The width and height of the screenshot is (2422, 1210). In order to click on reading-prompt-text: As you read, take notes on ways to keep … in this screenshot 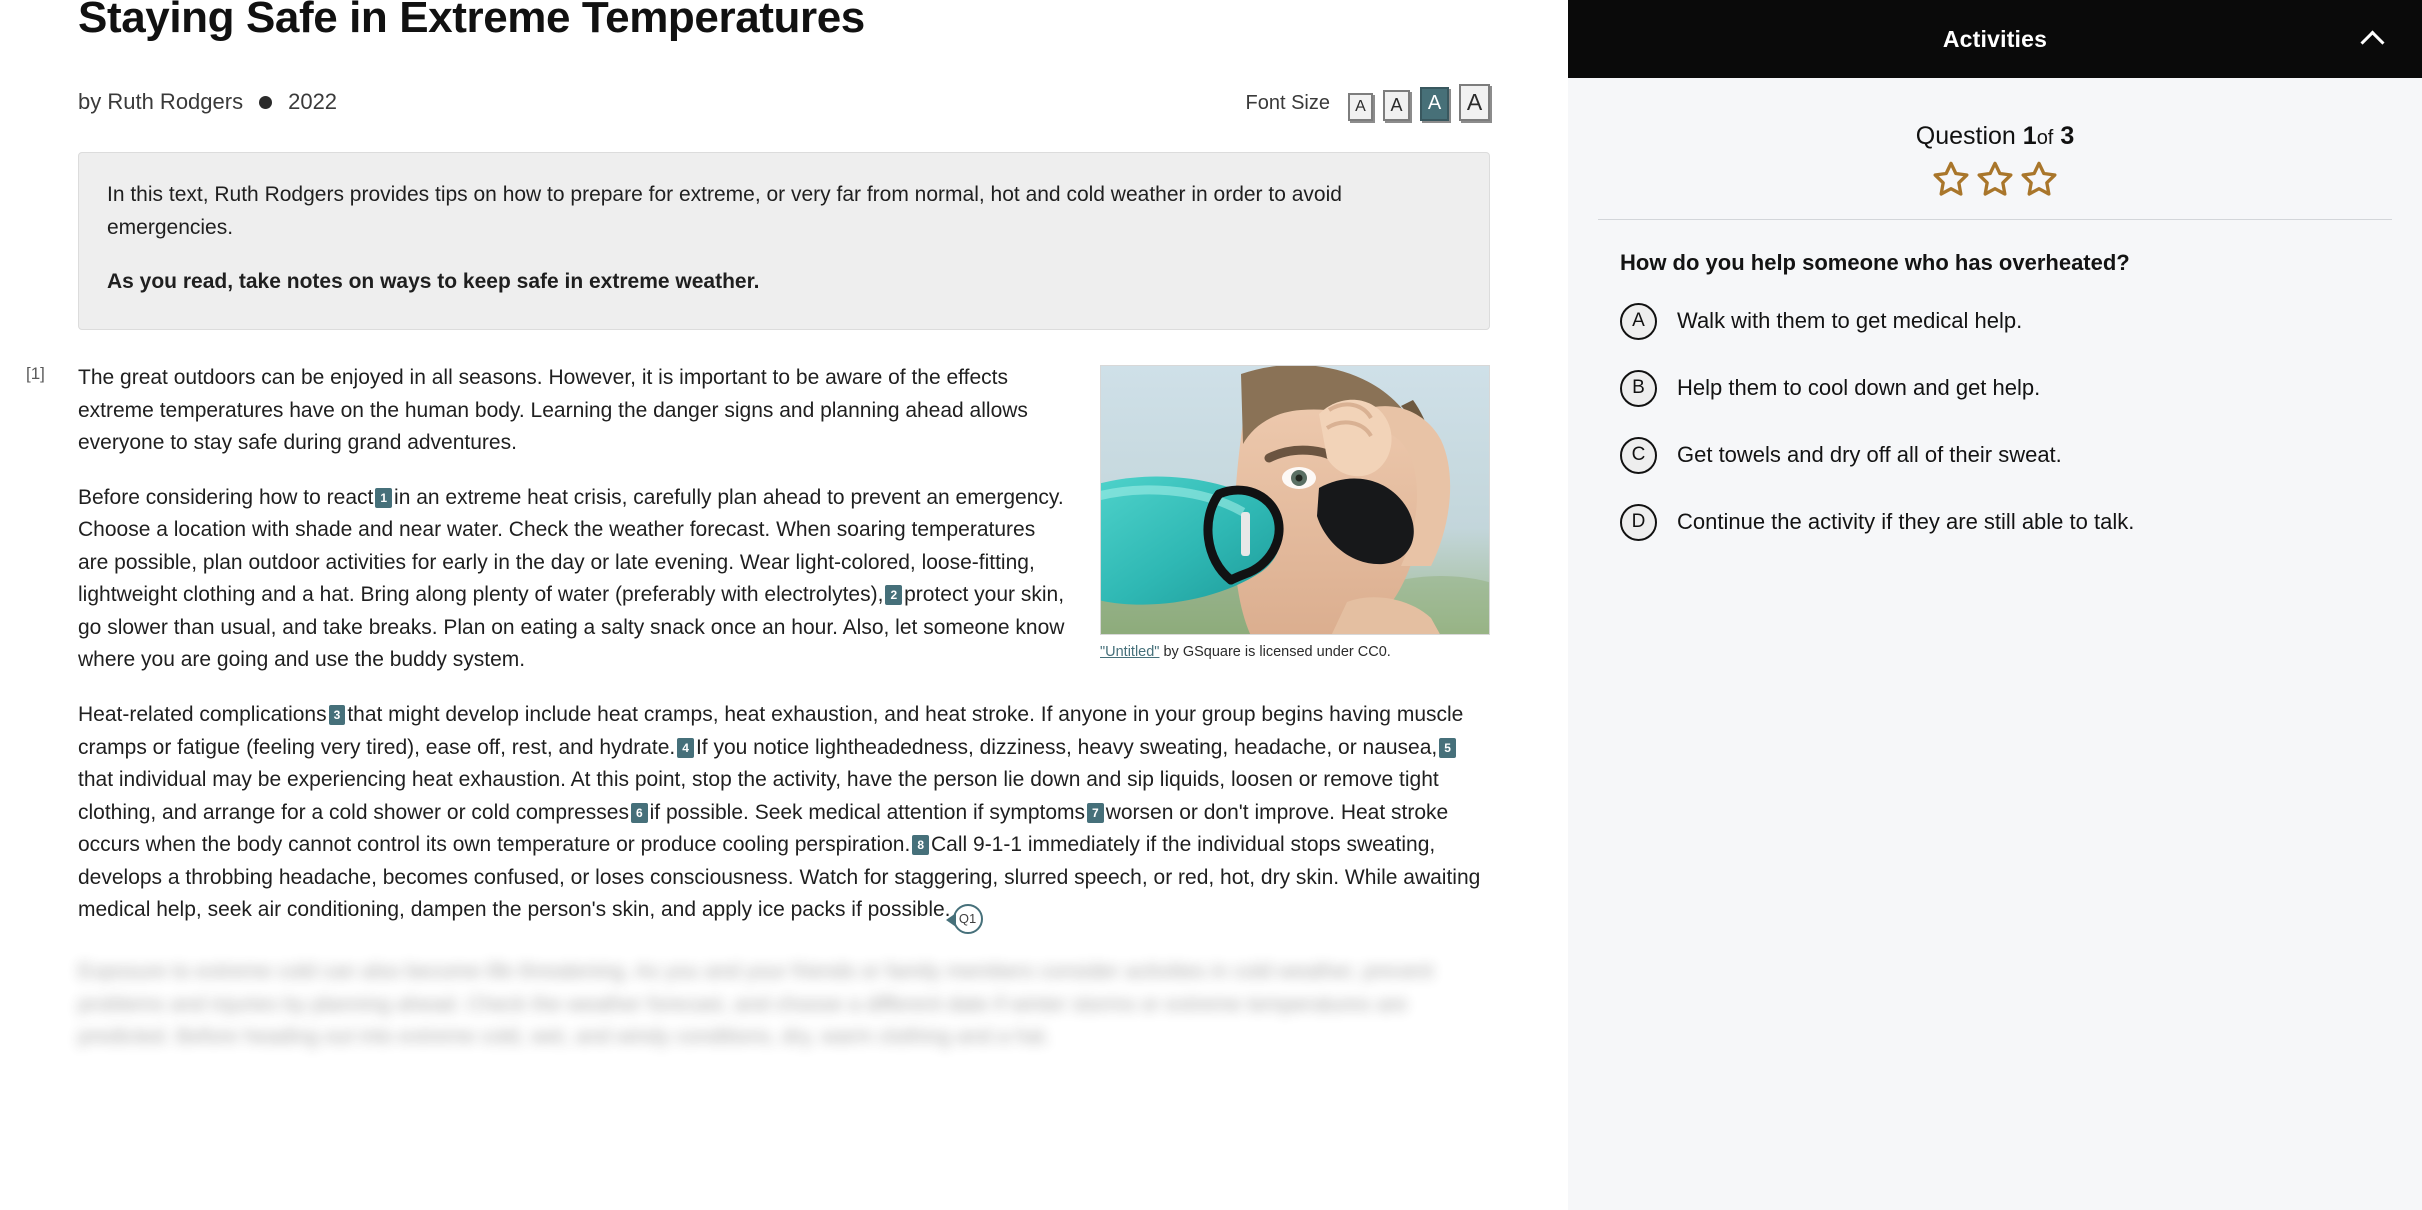, I will do `click(433, 282)`.